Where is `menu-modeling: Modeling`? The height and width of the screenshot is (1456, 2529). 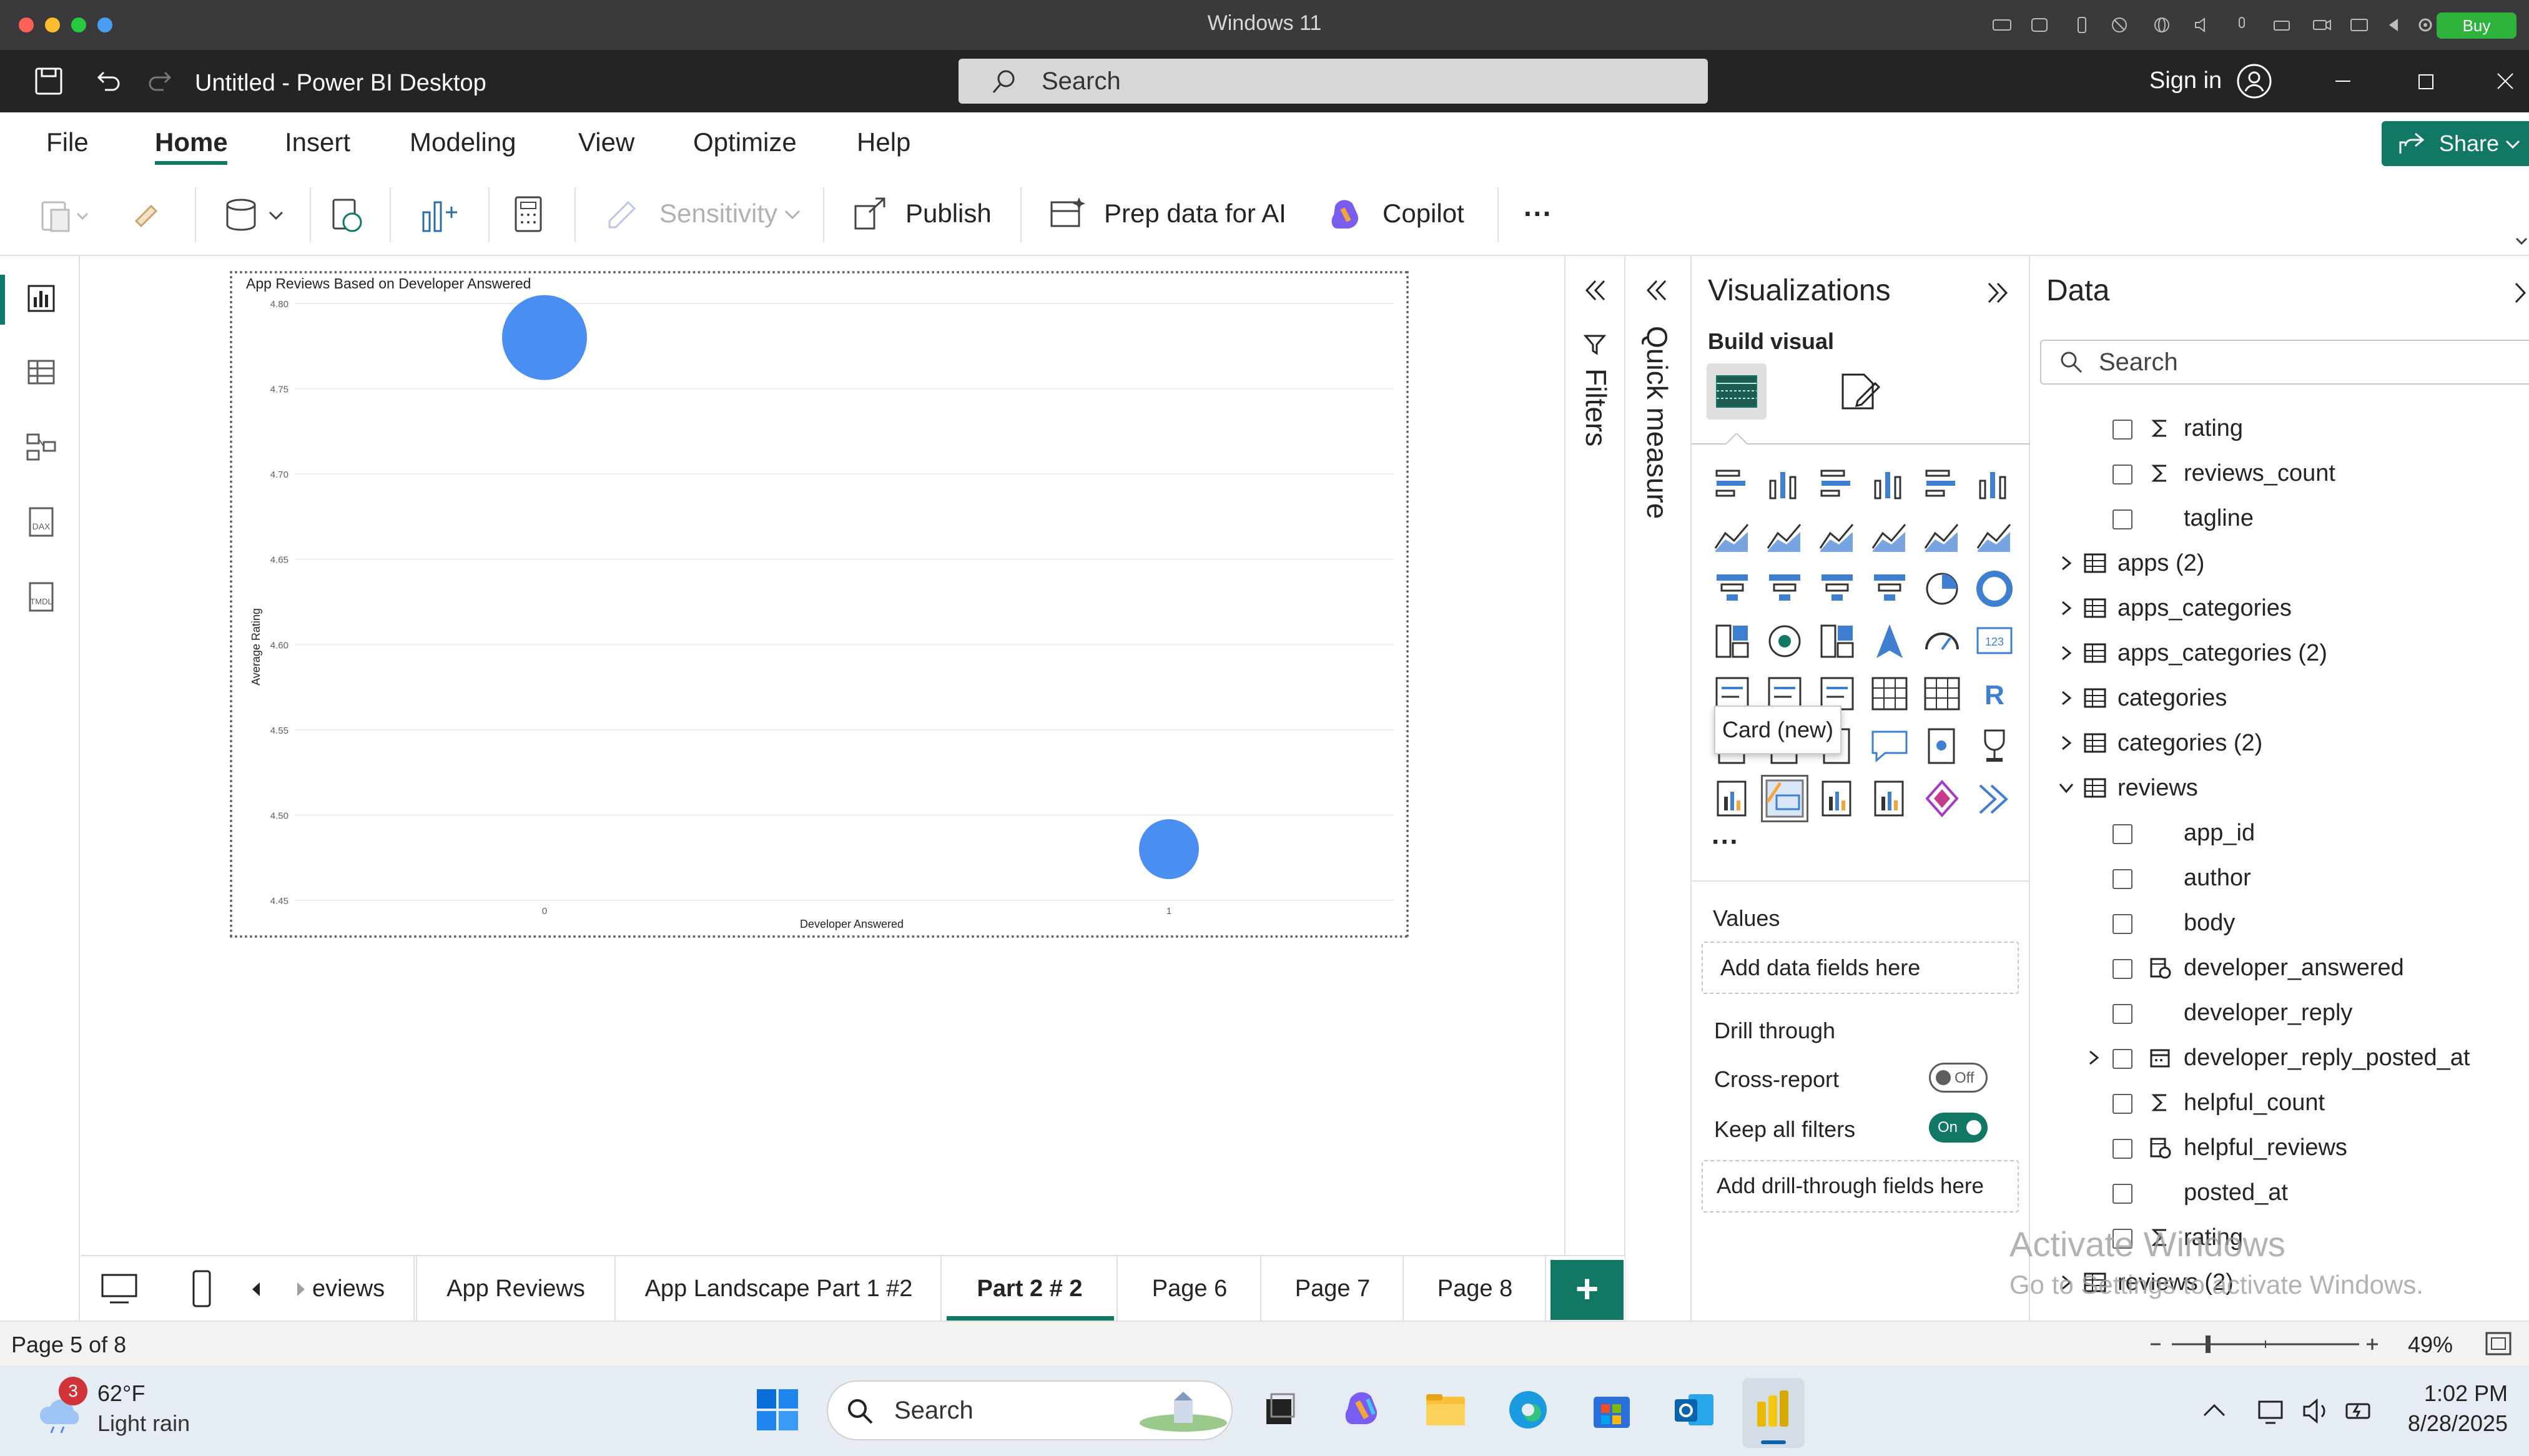
menu-modeling: Modeling is located at coordinates (463, 142).